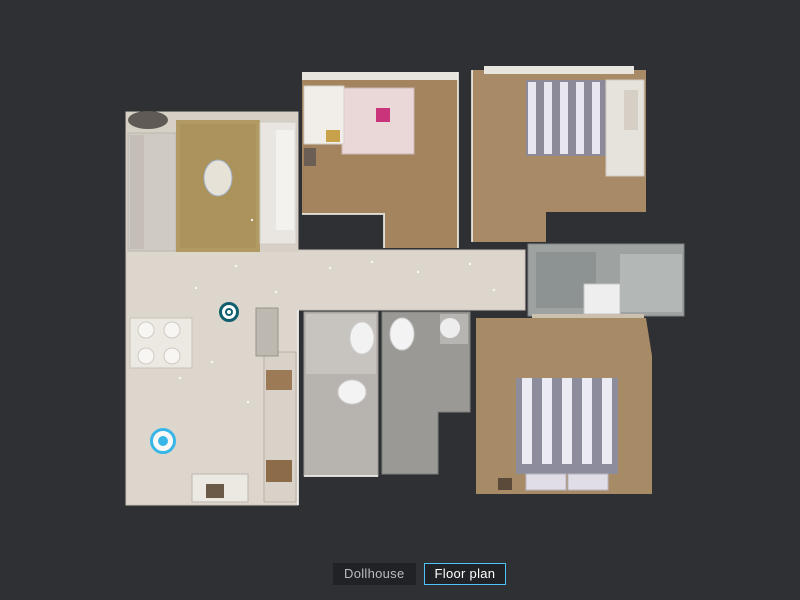 Image resolution: width=800 pixels, height=600 pixels. Describe the element at coordinates (163, 441) in the screenshot. I see `sweep-marker-selected-icon` at that location.